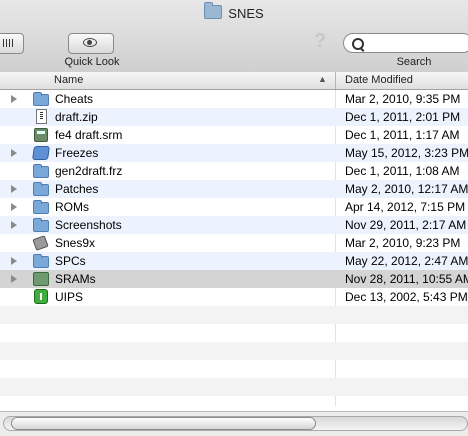  Describe the element at coordinates (322, 79) in the screenshot. I see `sort-ascending-icon: ▲` at that location.